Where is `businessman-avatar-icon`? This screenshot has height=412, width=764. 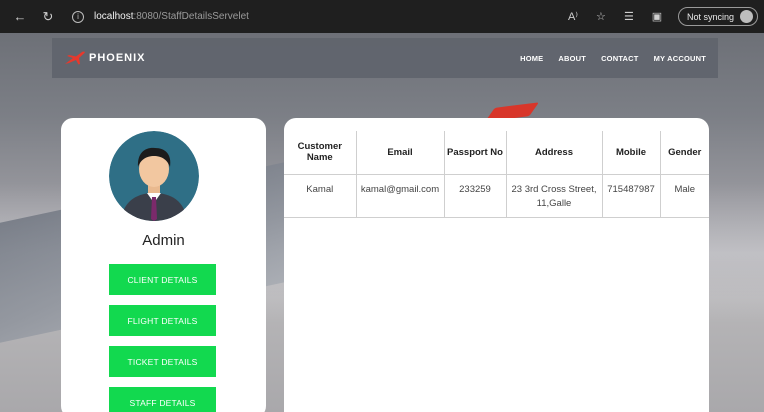
businessman-avatar-icon is located at coordinates (154, 176).